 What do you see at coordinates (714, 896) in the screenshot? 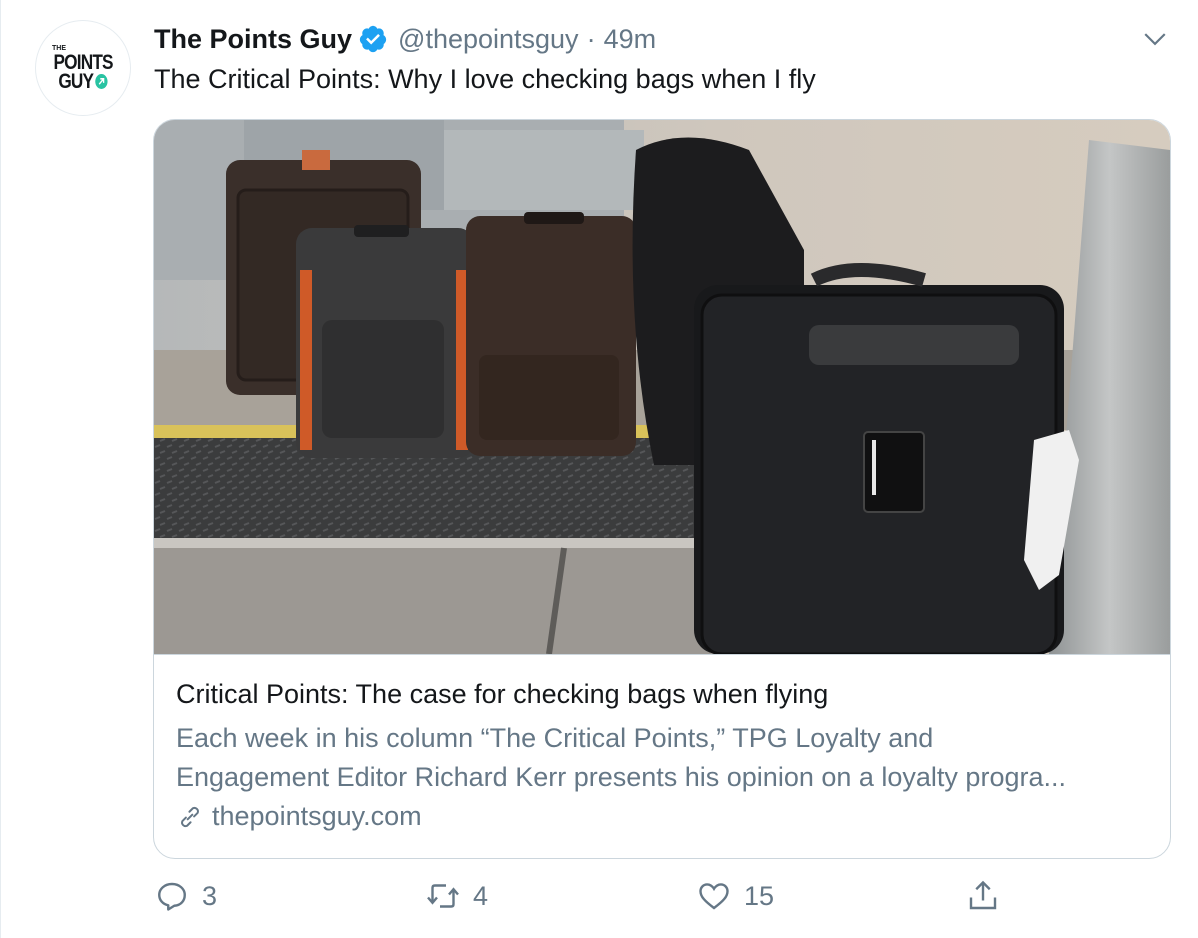
I see `like-icon` at bounding box center [714, 896].